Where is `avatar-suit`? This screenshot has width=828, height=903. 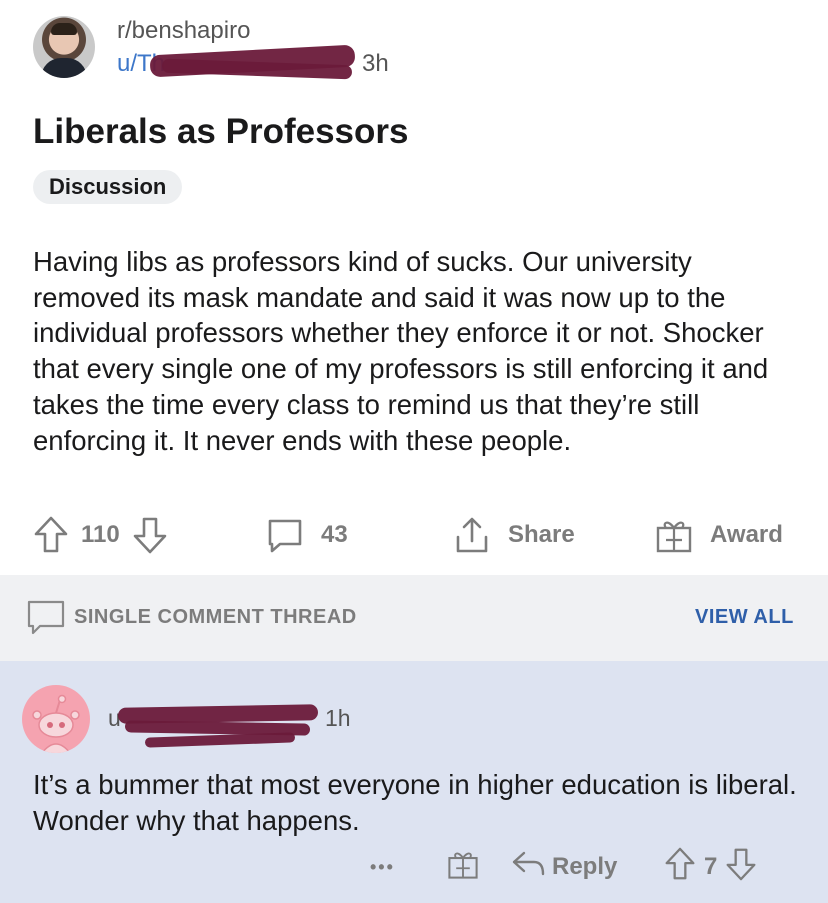
avatar-suit is located at coordinates (64, 68).